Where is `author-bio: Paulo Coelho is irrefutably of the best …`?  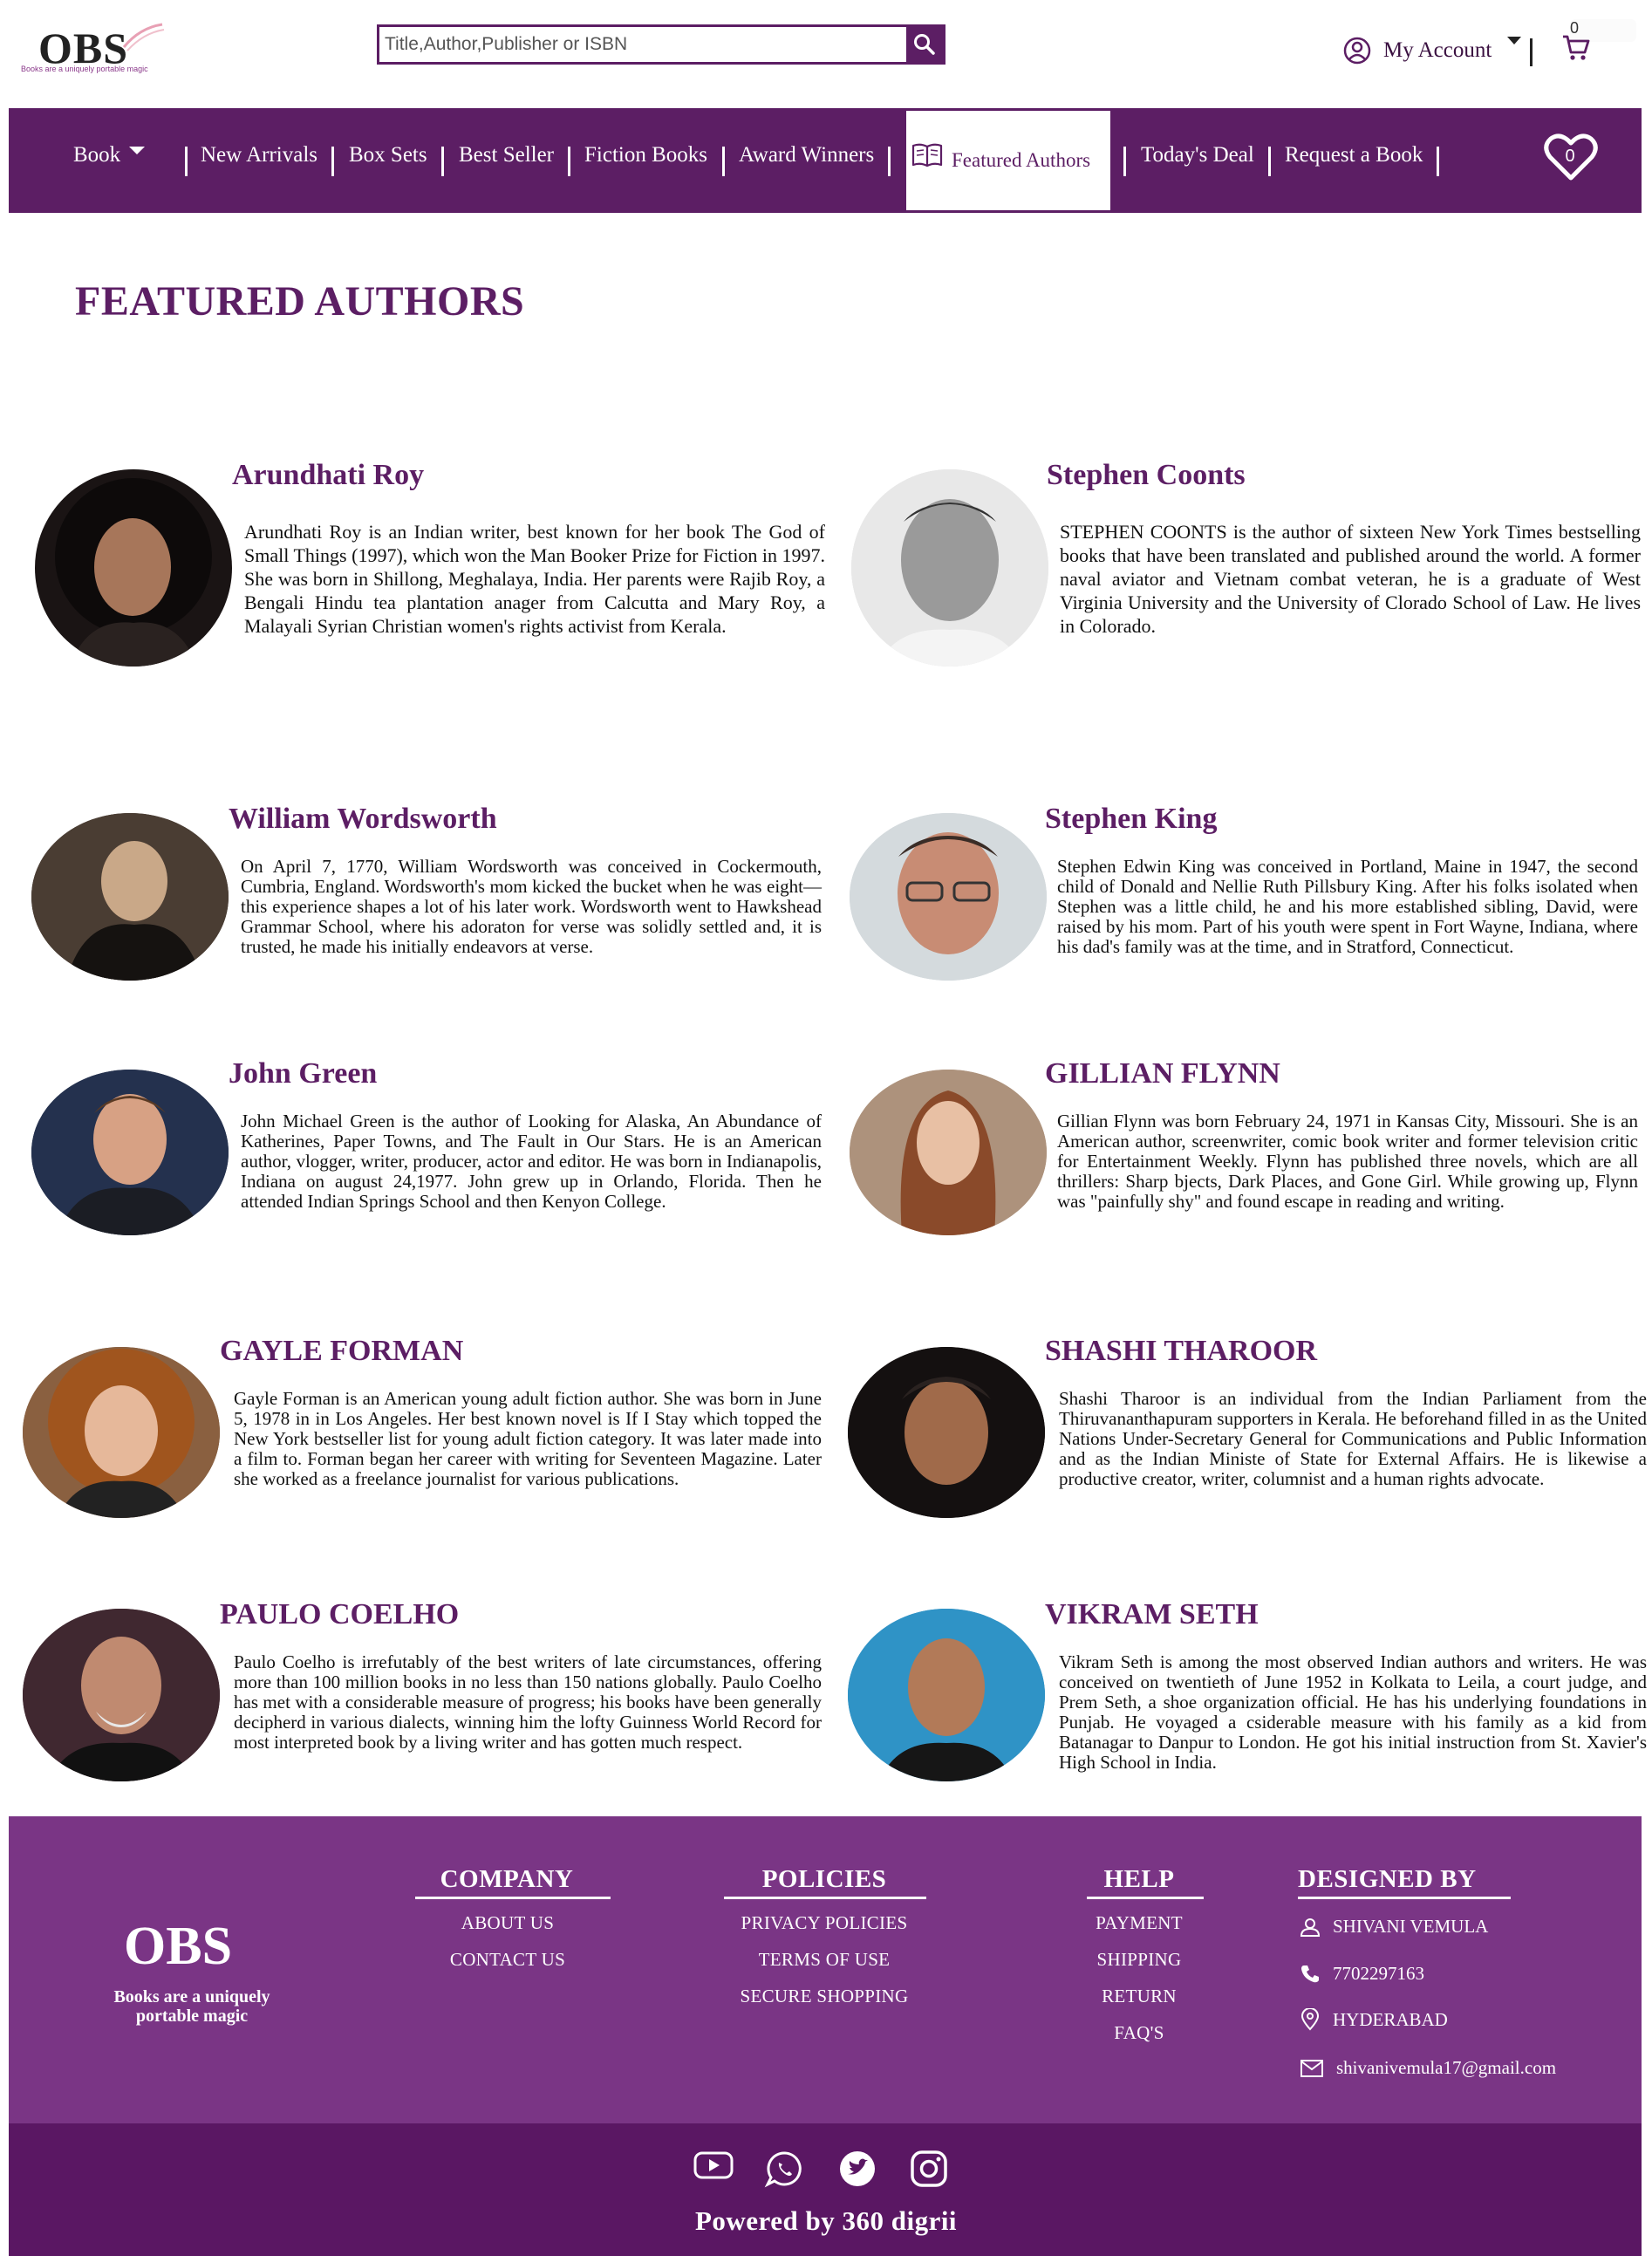
author-bio: Paulo Coelho is irrefutably of the best … is located at coordinates (528, 1702).